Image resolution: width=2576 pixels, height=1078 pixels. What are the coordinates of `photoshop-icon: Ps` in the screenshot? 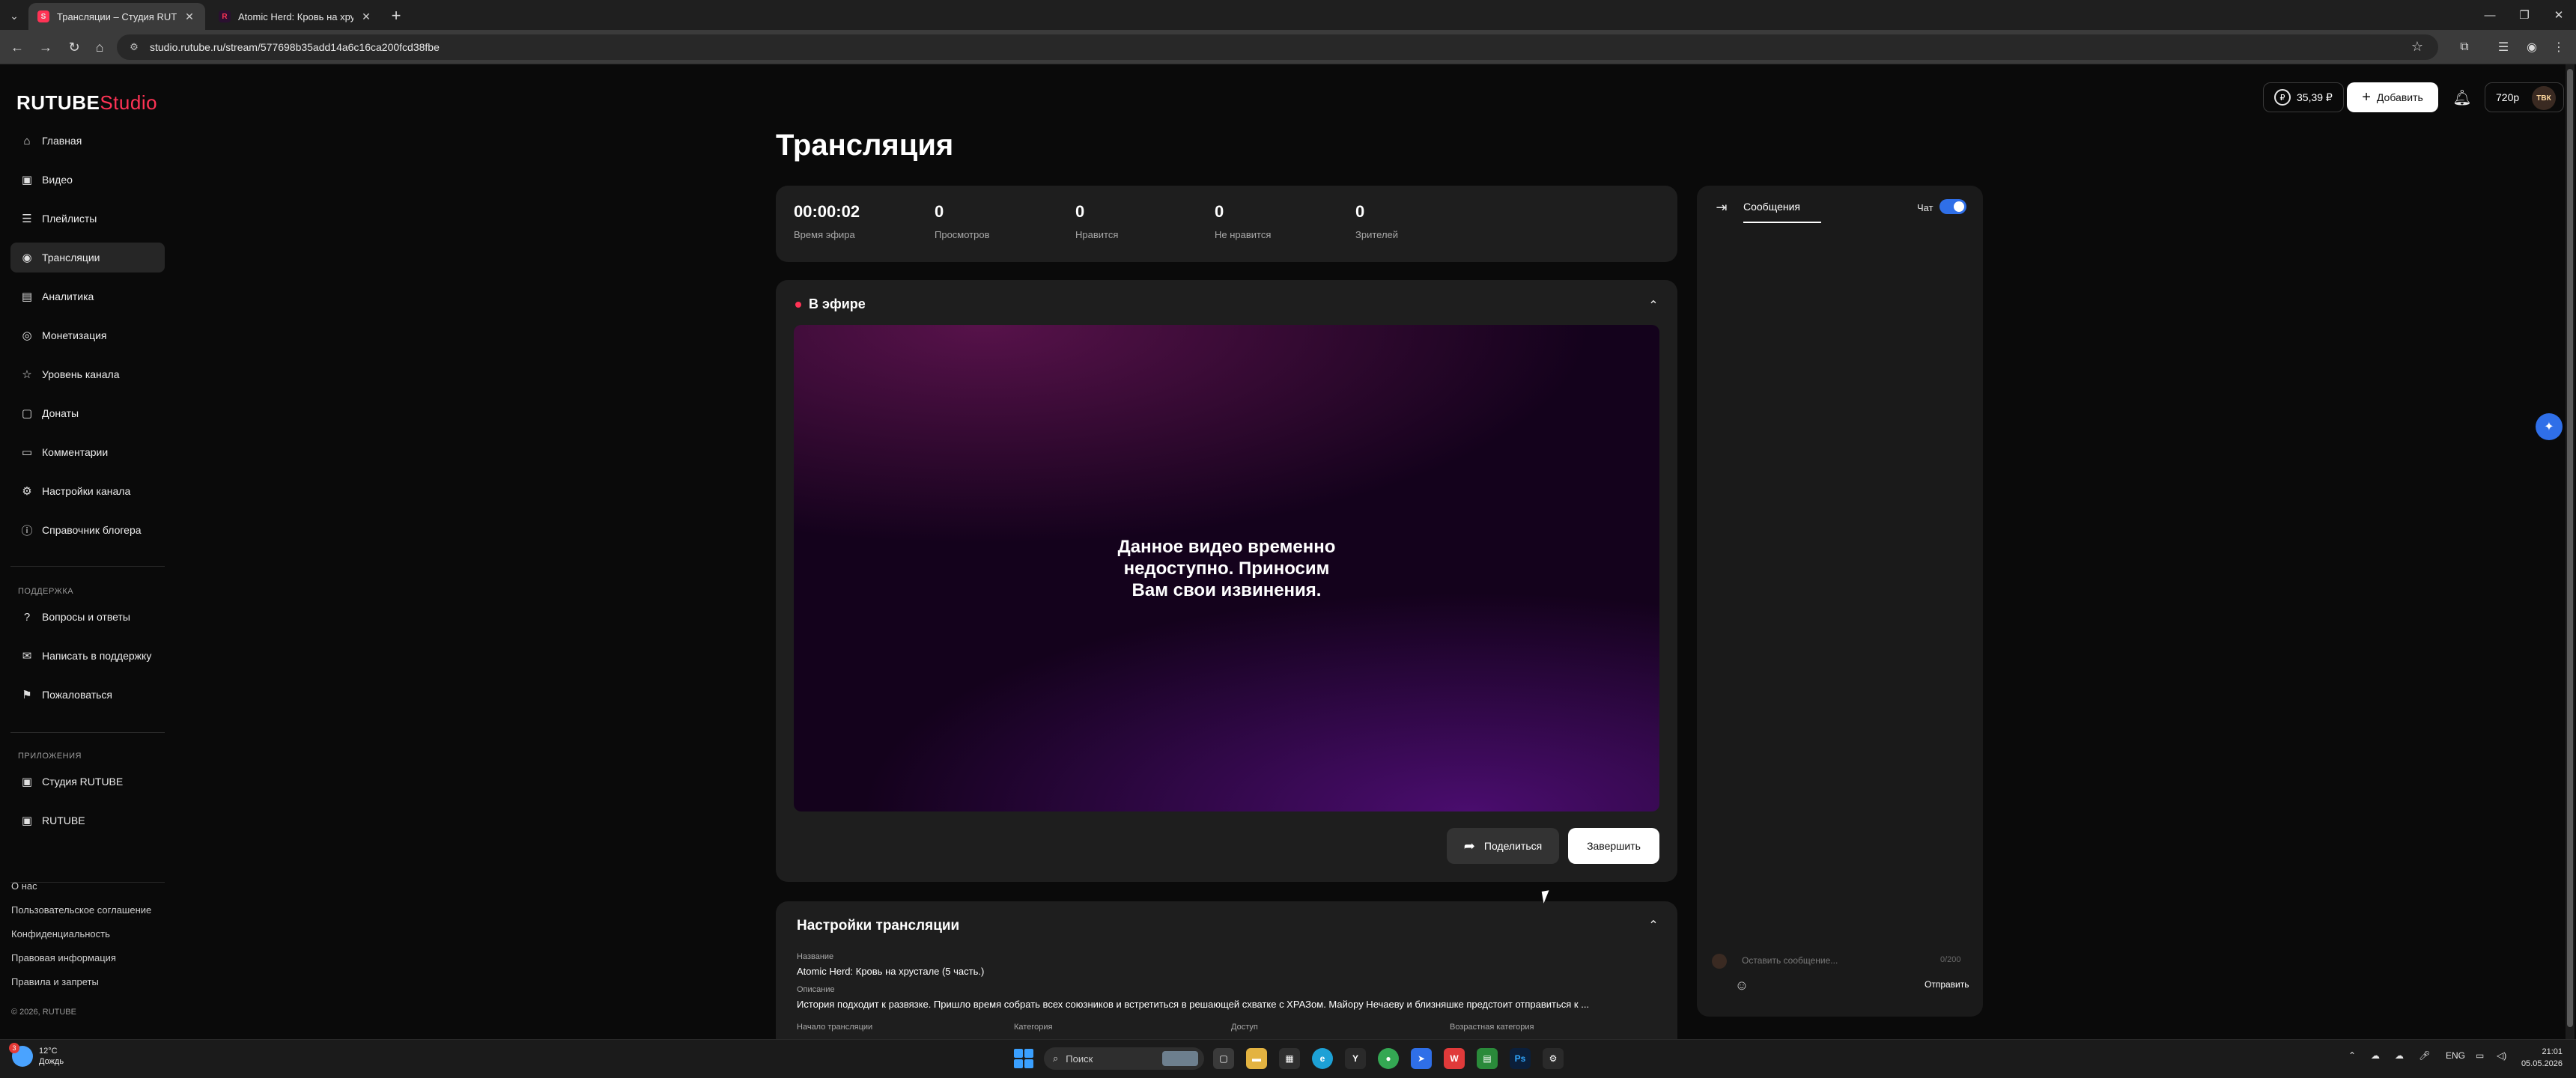 It's located at (1520, 1058).